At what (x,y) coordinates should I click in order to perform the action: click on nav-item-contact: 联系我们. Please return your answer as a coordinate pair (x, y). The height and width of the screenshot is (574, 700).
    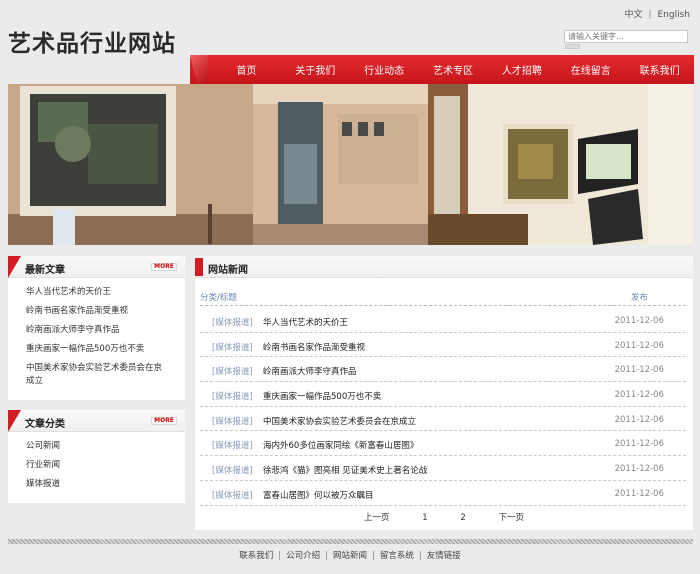
    Looking at the image, I should click on (659, 69).